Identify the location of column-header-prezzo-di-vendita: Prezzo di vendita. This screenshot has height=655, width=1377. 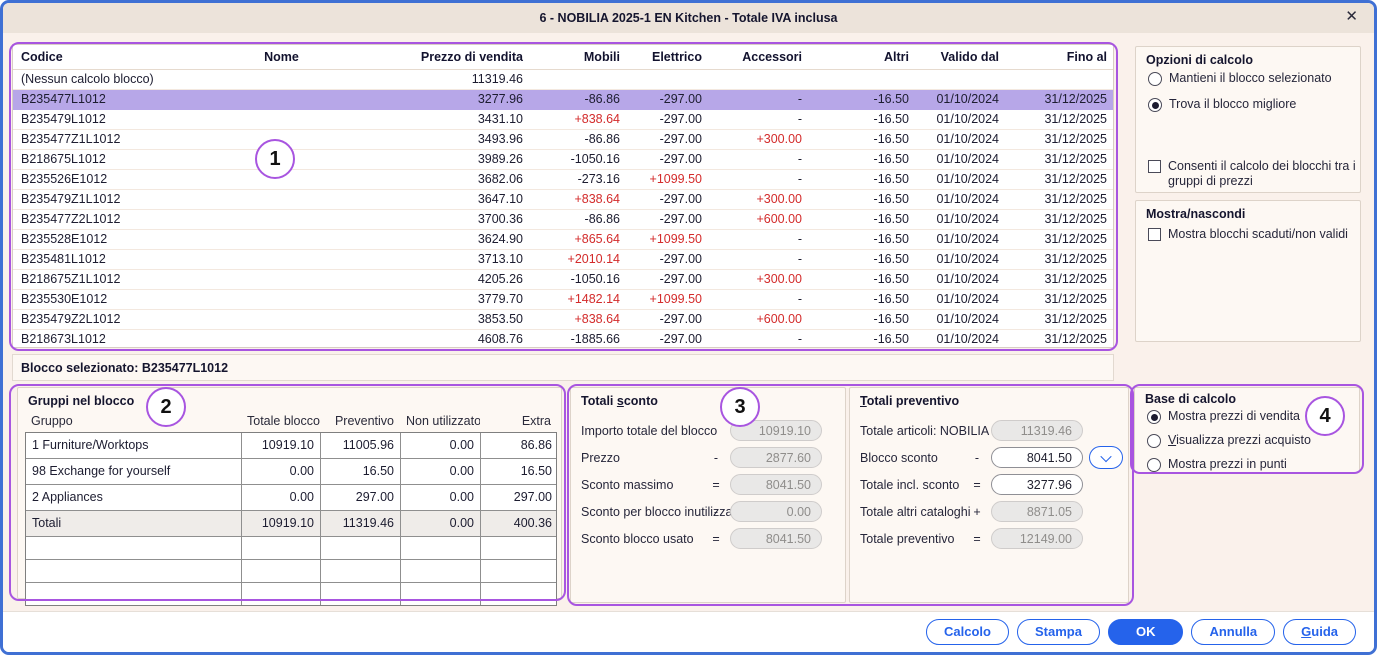
(427, 57).